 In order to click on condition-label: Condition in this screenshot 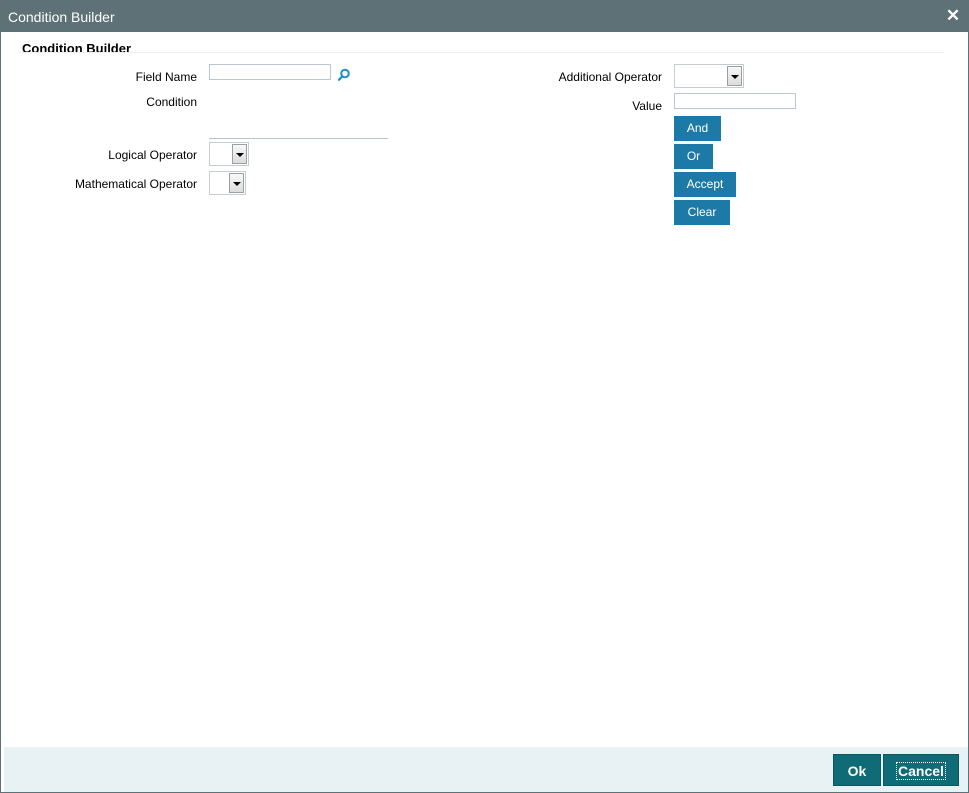, I will do `click(171, 102)`.